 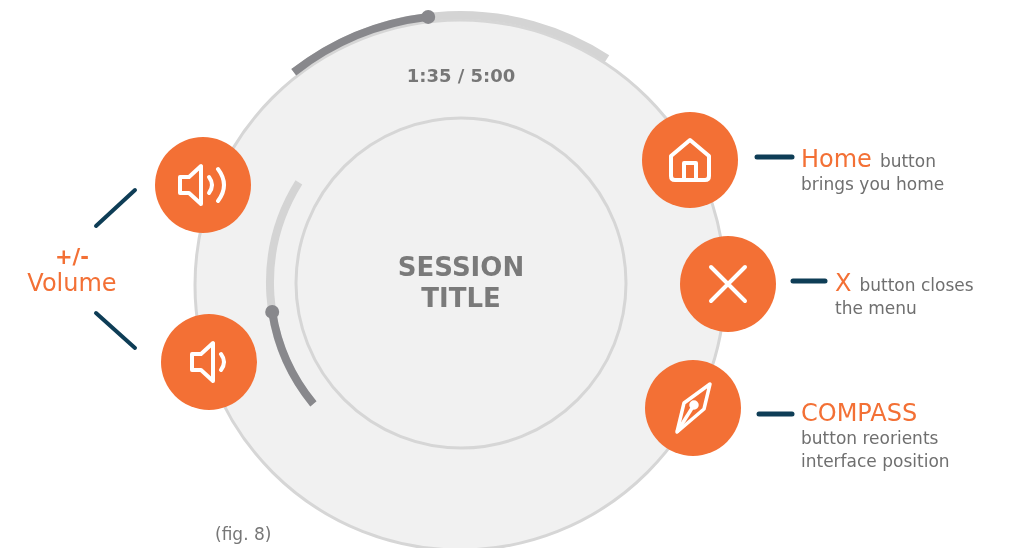 I want to click on callout-text: the menu, so click(x=876, y=308).